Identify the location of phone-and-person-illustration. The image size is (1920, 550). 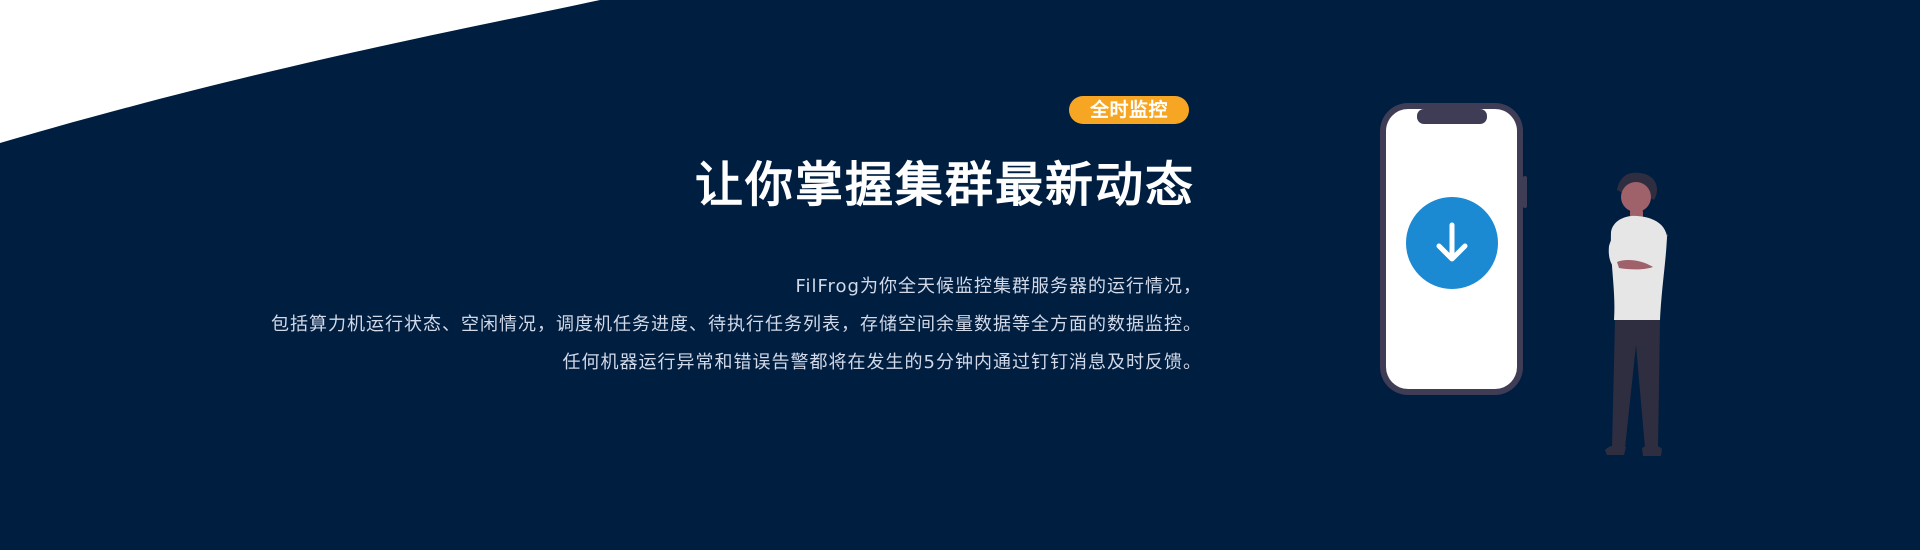
(1524, 279).